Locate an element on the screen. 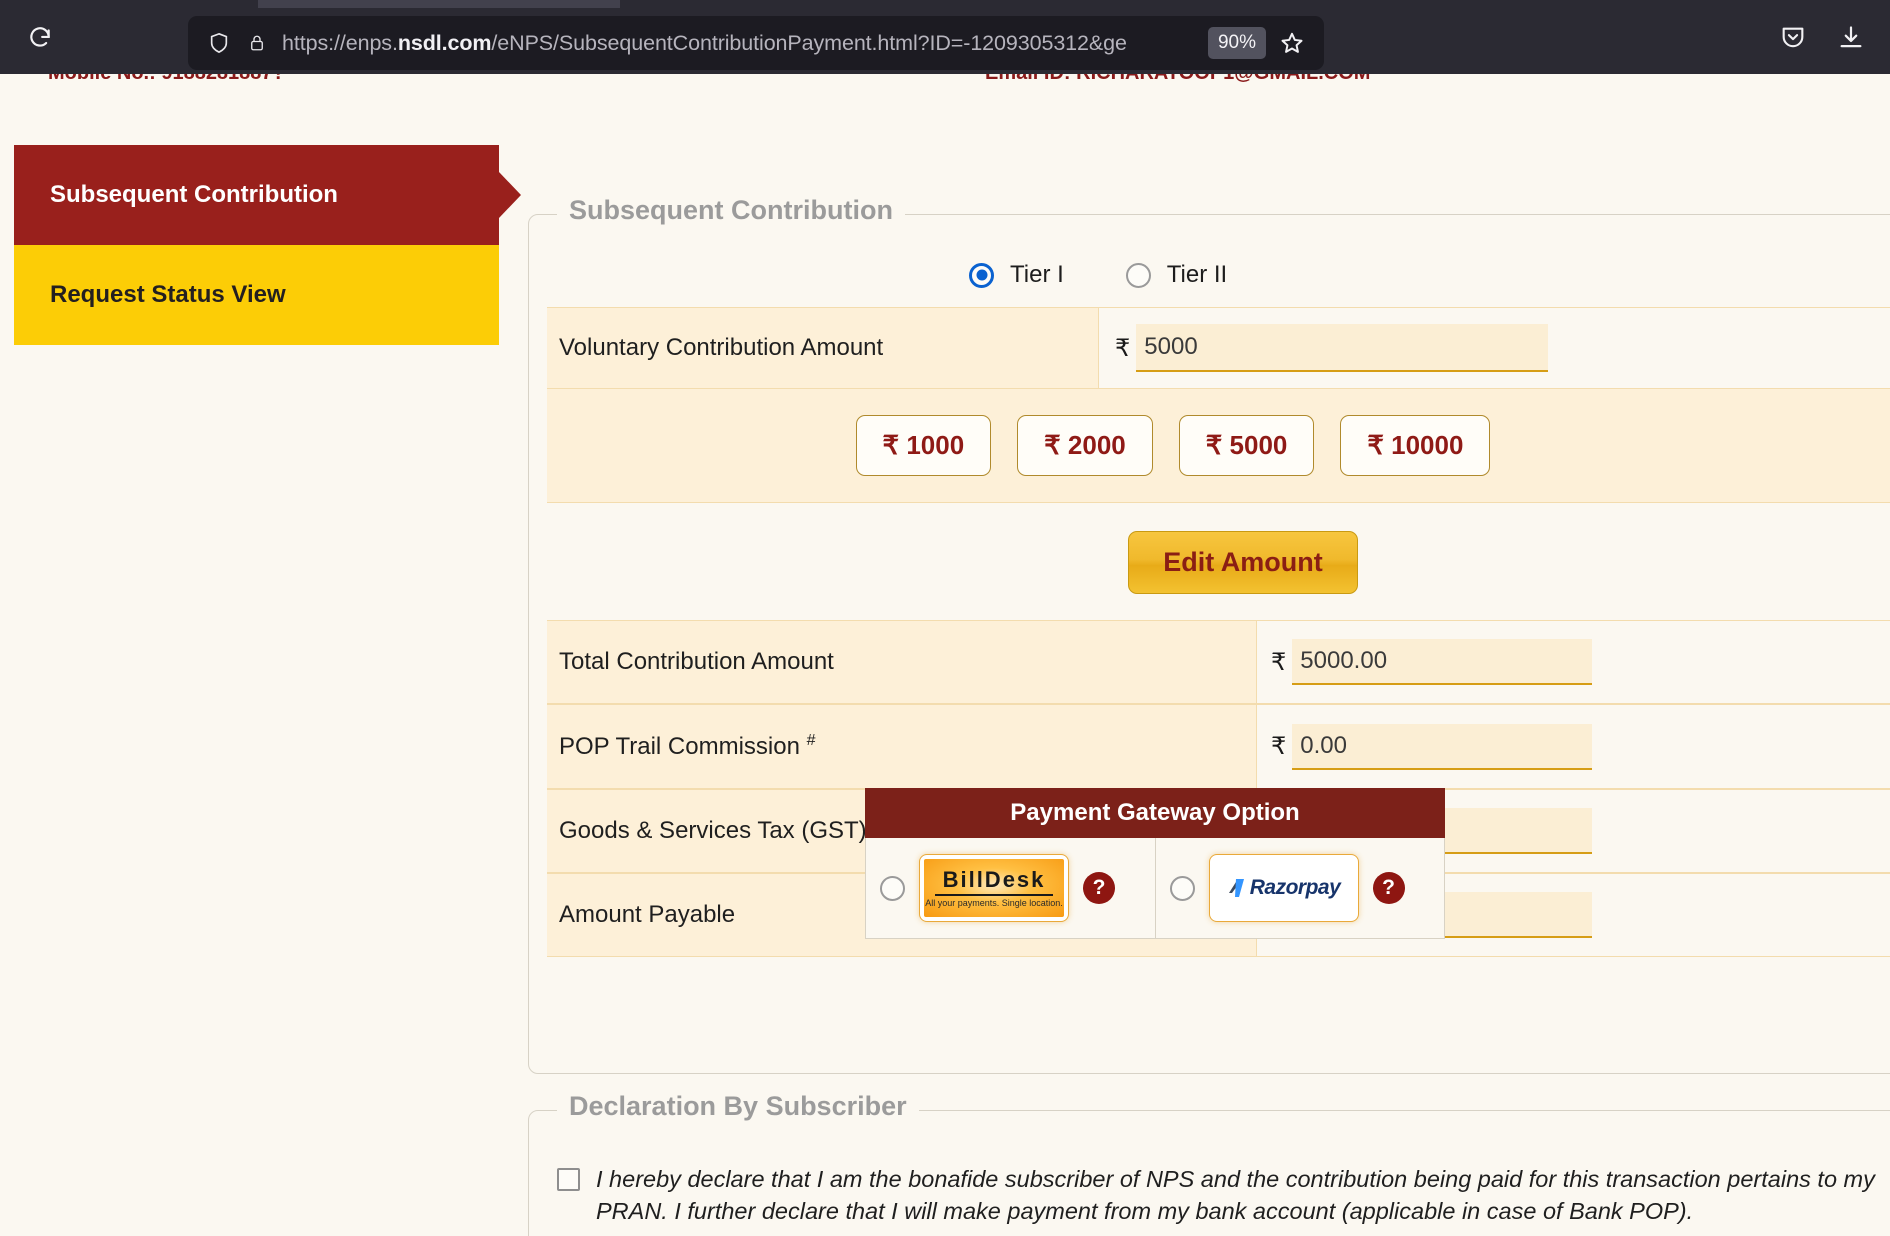 The image size is (1890, 1236). razorpay-radio is located at coordinates (1182, 888).